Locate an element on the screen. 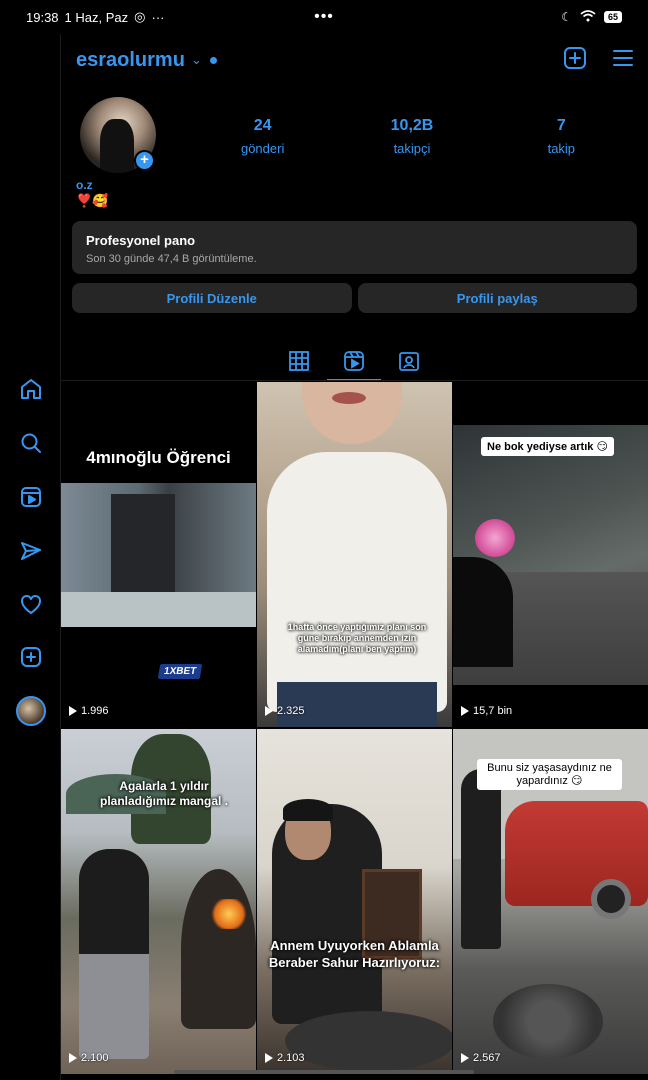 This screenshot has width=648, height=1080. chevron-down-icon: ⌄ is located at coordinates (196, 60).